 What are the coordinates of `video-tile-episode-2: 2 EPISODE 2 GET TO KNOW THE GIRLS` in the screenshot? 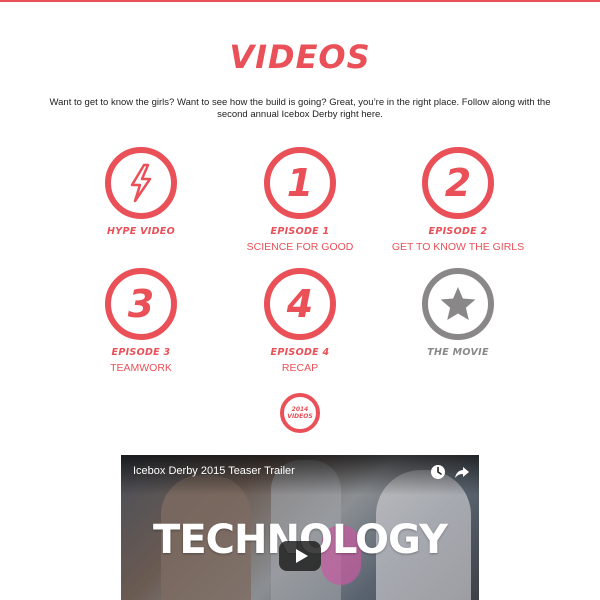 It's located at (458, 200).